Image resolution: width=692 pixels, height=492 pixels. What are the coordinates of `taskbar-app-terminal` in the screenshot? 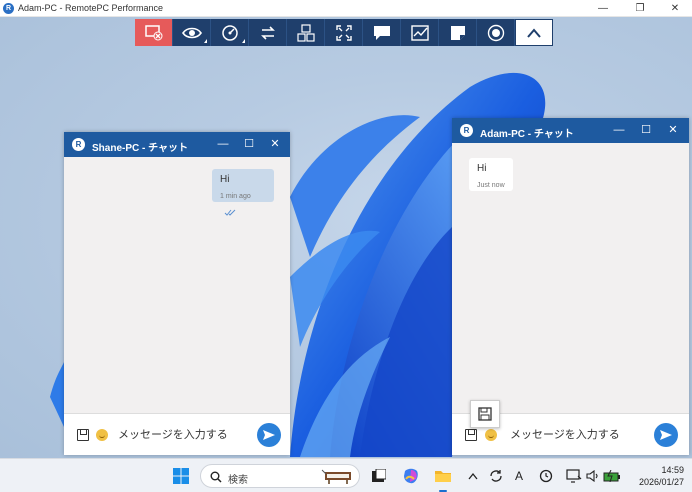 It's located at (379, 476).